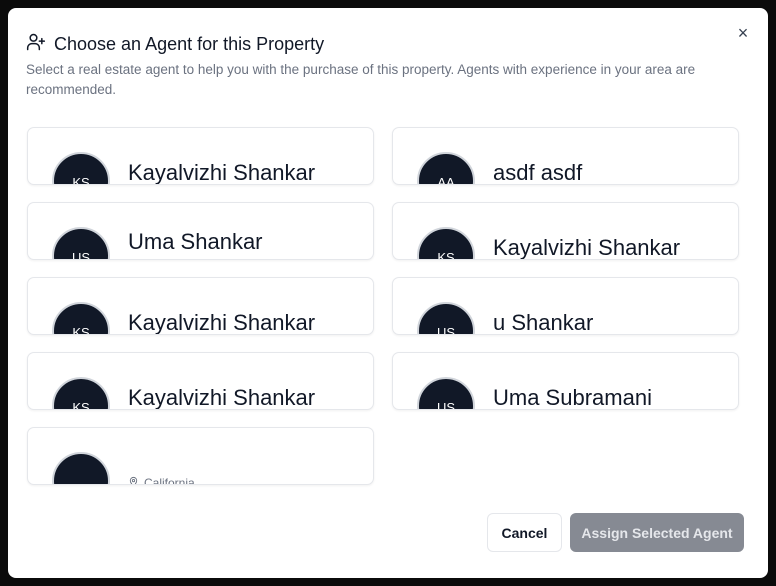  Describe the element at coordinates (81, 468) in the screenshot. I see `avatar` at that location.